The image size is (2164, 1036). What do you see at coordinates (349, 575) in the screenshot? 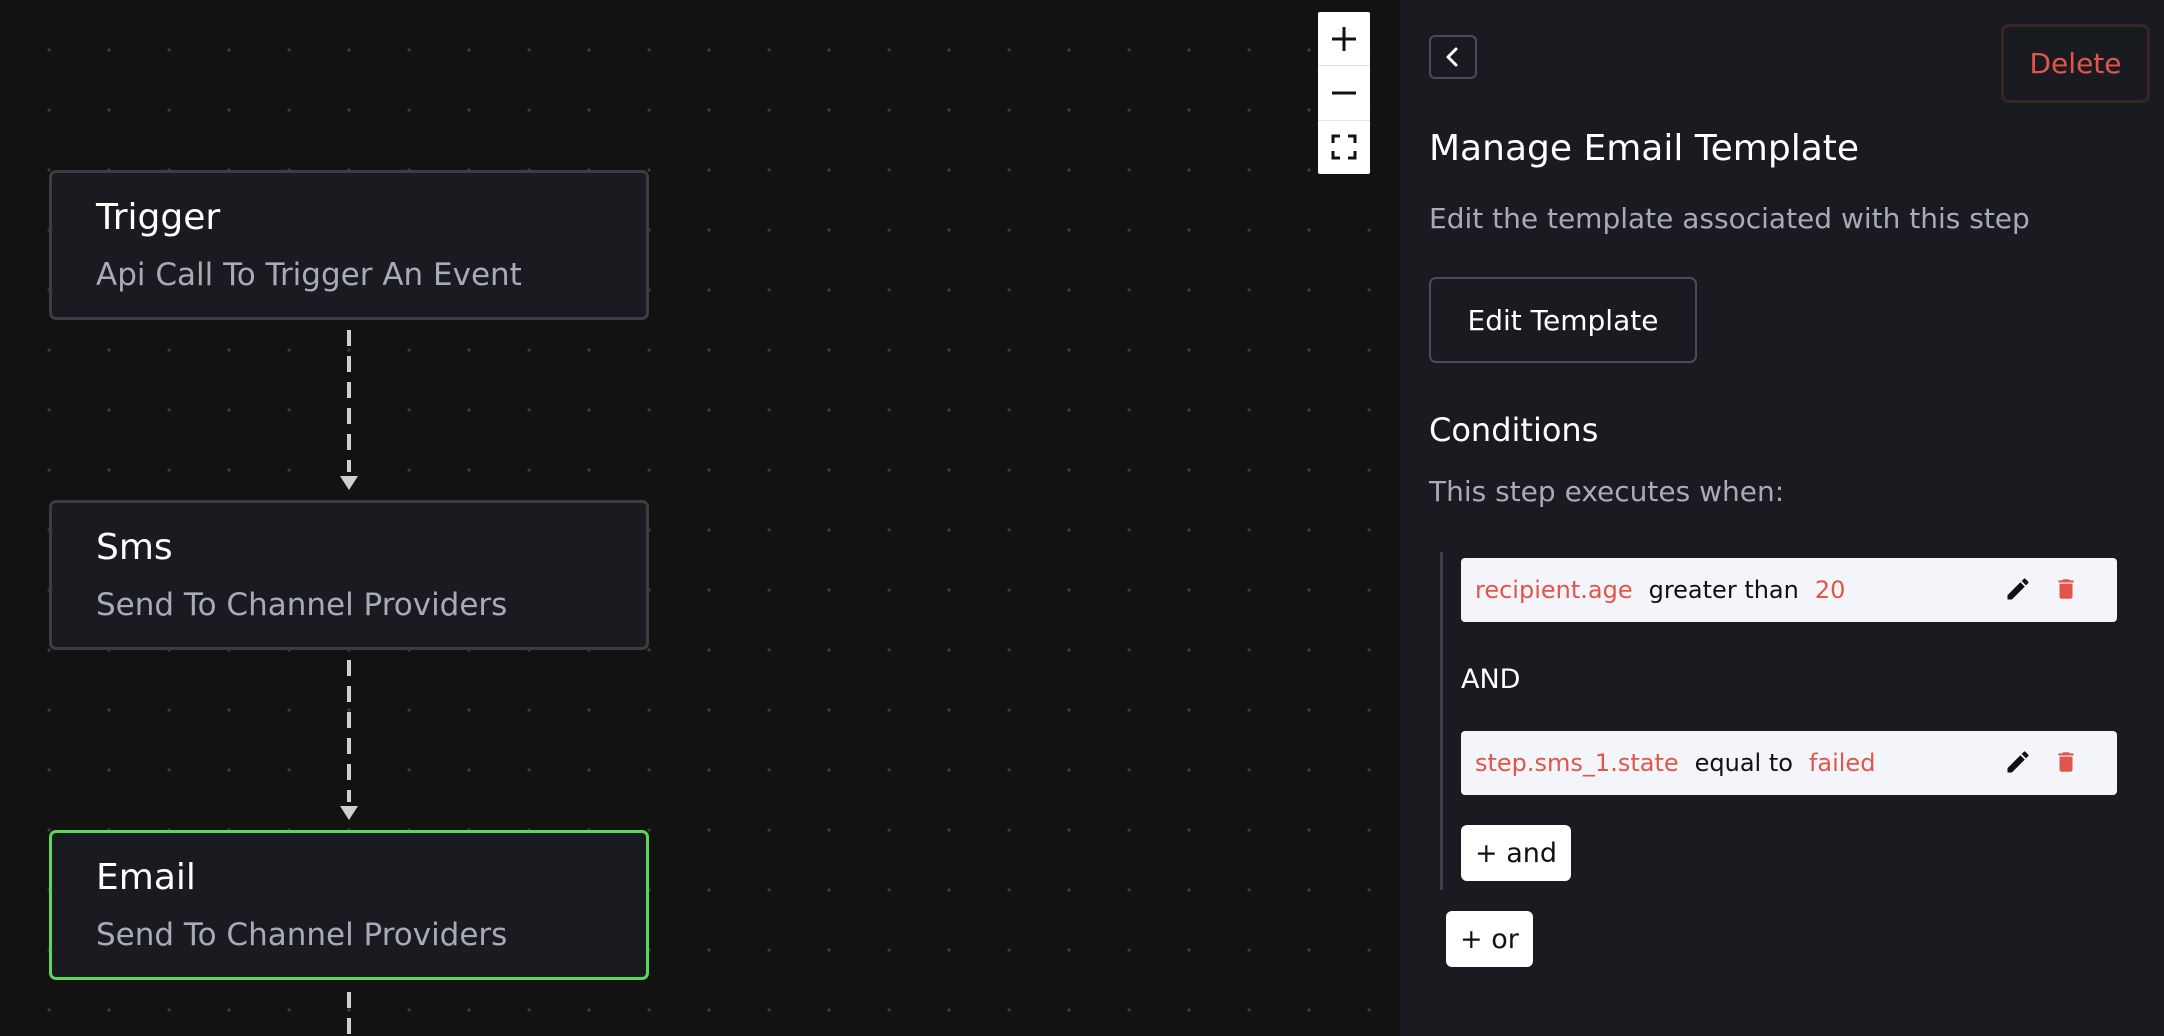
I see `node-sms: Sms Send To Channel Providers` at bounding box center [349, 575].